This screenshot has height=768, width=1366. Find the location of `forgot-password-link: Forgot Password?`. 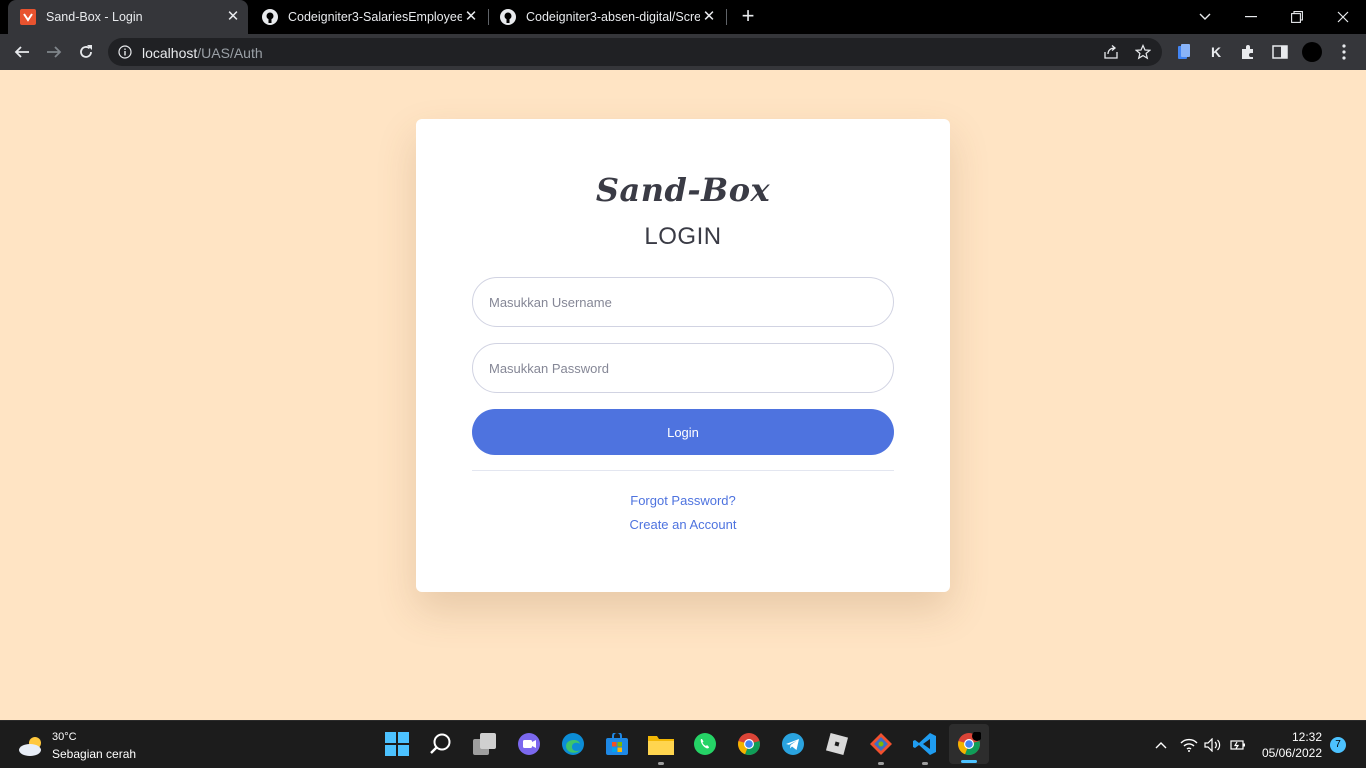

forgot-password-link: Forgot Password? is located at coordinates (683, 500).